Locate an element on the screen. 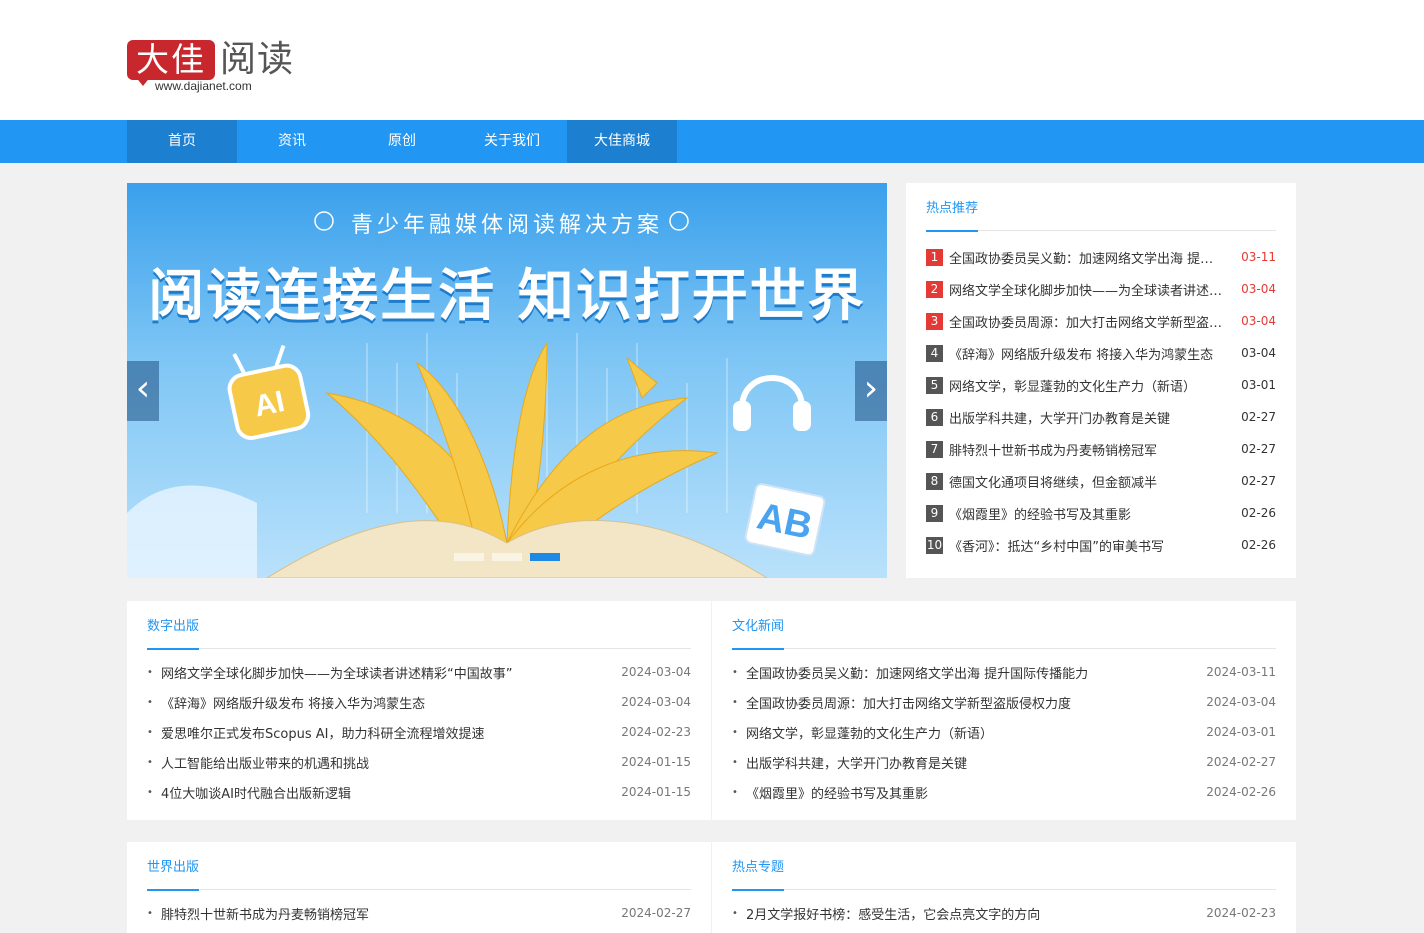  digital-panel-header: 数字出版 is located at coordinates (419, 625).